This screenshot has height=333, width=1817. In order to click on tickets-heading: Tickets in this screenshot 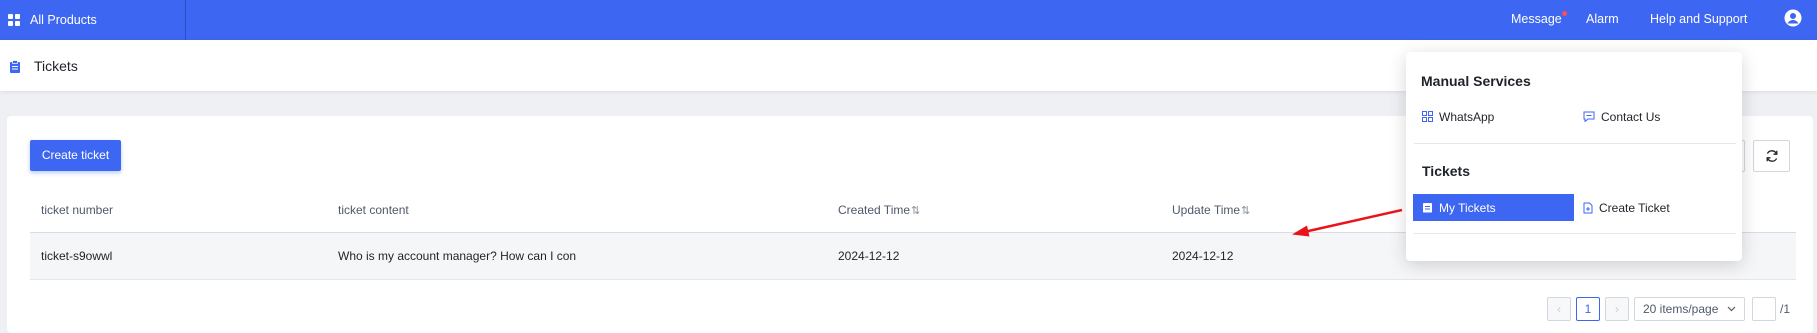, I will do `click(1446, 171)`.